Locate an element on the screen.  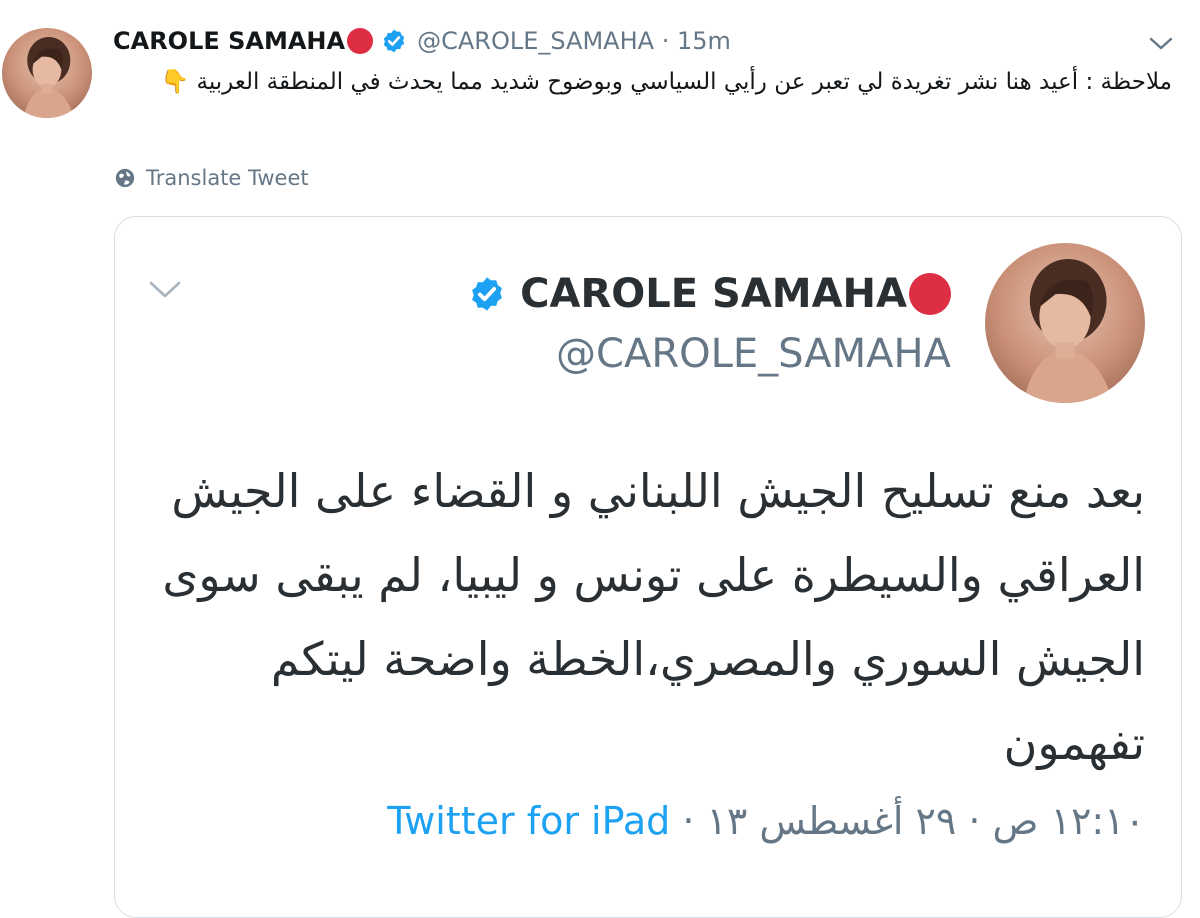
source-link: Twitter for iPad is located at coordinates (528, 821).